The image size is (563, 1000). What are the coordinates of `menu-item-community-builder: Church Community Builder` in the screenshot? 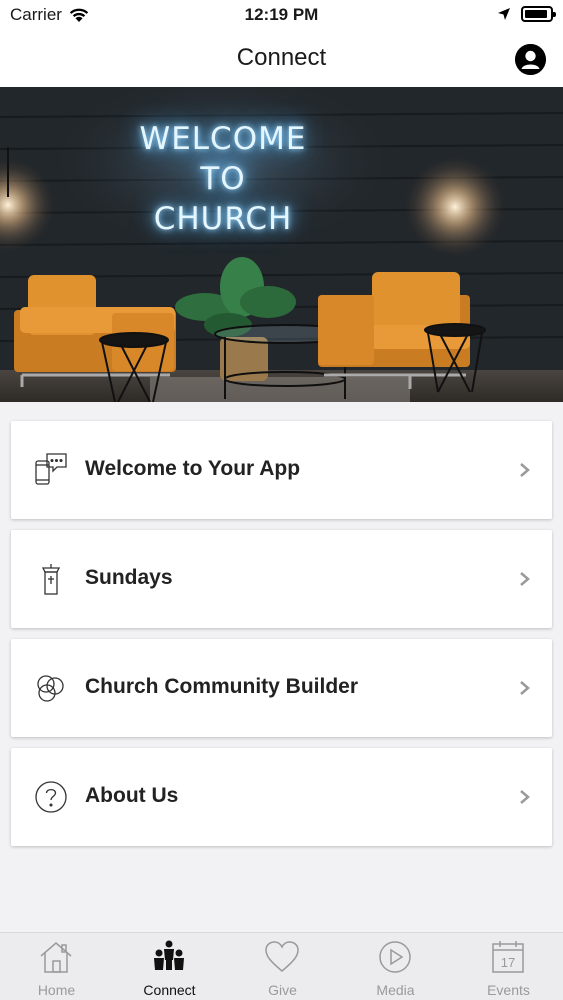 It's located at (281, 688).